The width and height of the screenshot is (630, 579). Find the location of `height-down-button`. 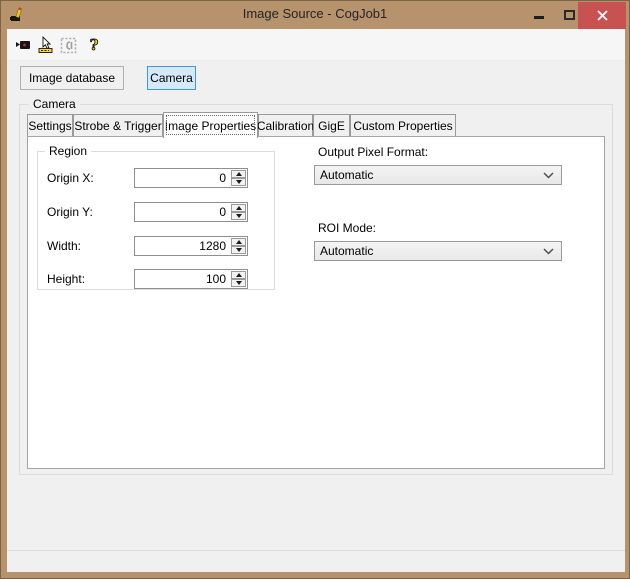

height-down-button is located at coordinates (238, 283).